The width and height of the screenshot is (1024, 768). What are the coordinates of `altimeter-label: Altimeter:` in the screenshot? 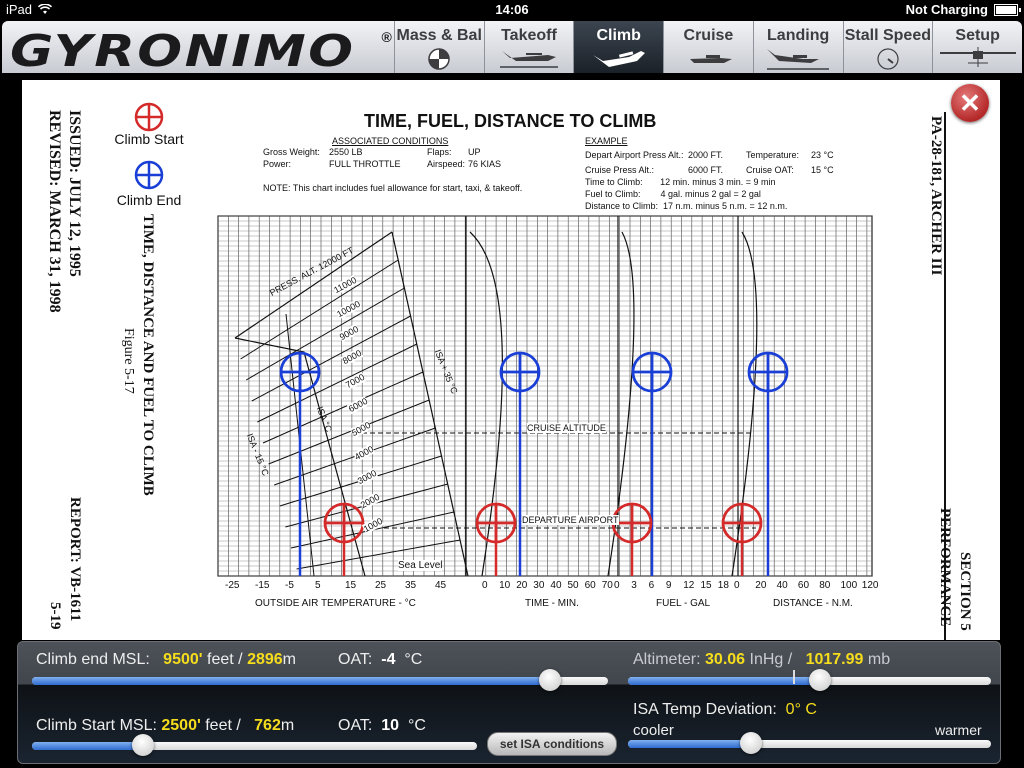 It's located at (667, 659).